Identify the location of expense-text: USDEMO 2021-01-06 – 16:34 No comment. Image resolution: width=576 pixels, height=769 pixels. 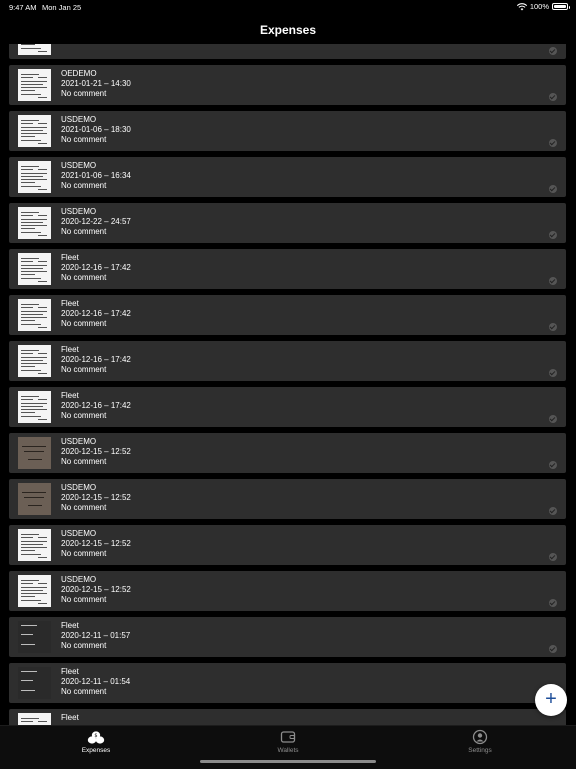
(96, 176).